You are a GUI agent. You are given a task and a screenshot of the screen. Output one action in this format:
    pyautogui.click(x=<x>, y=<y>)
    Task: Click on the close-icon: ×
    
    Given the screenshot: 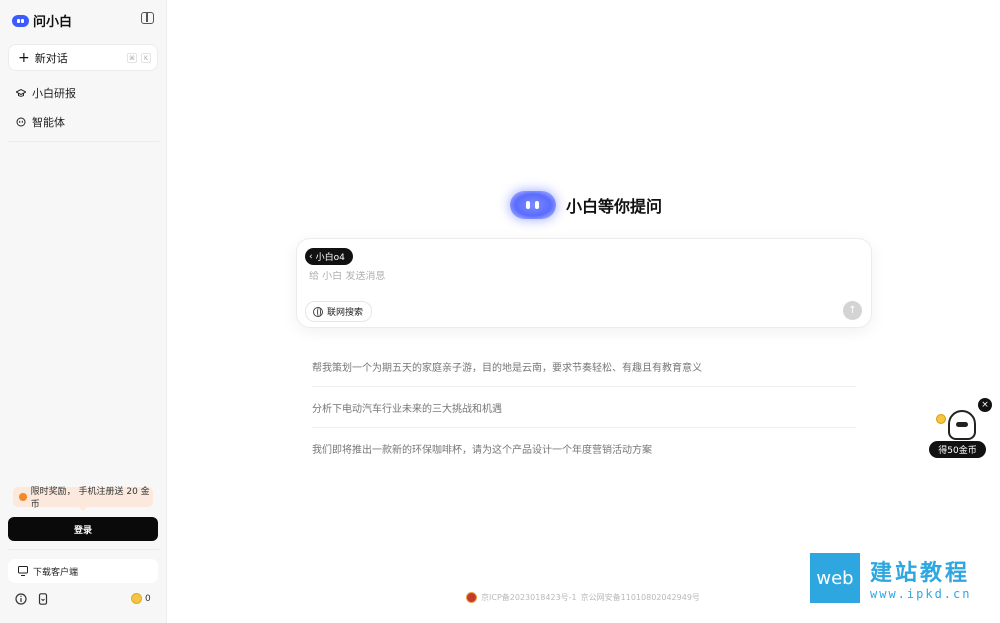 What is the action you would take?
    pyautogui.click(x=985, y=405)
    